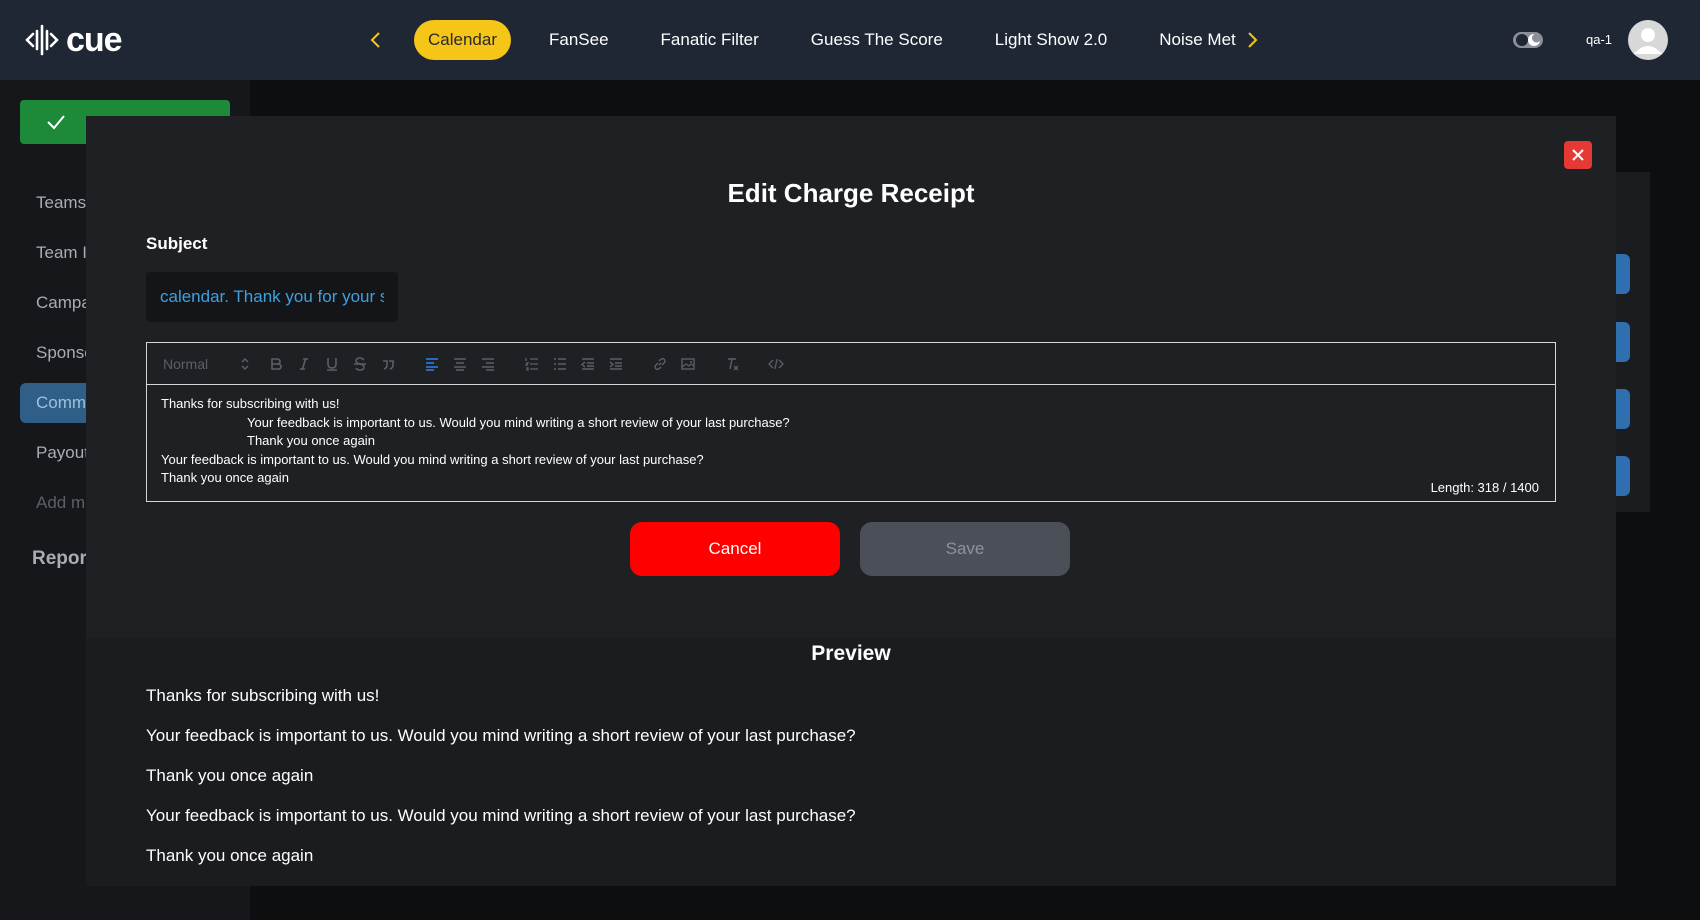  I want to click on preview-title: Preview, so click(851, 653).